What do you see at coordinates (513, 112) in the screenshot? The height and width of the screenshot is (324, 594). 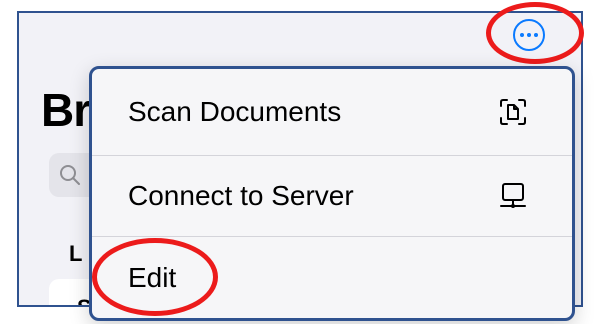 I see `doc-viewfinder-icon` at bounding box center [513, 112].